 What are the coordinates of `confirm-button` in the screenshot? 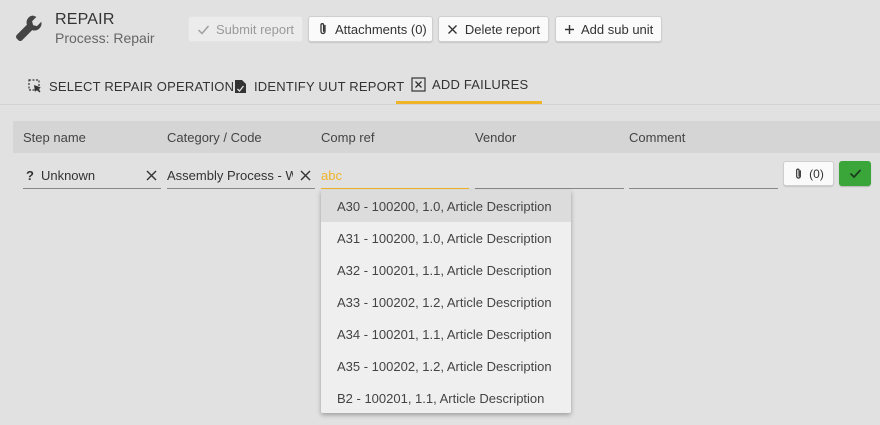 It's located at (855, 173).